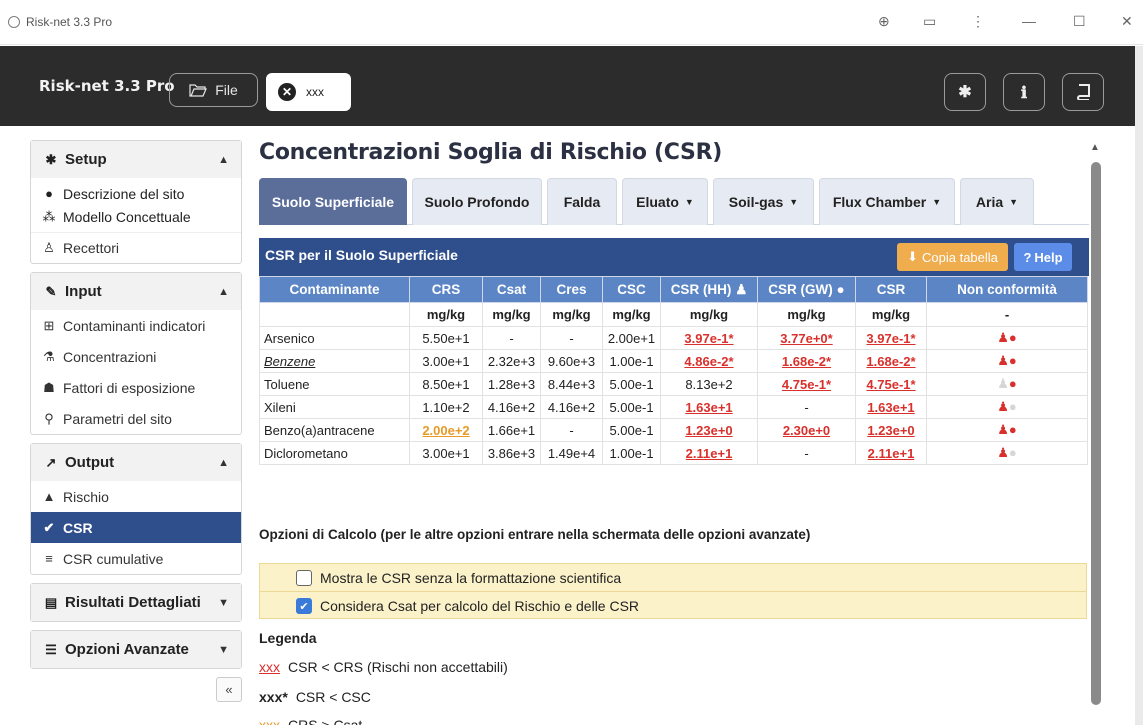 The width and height of the screenshot is (1143, 725). I want to click on csr-value: 1.63e+1, so click(891, 407).